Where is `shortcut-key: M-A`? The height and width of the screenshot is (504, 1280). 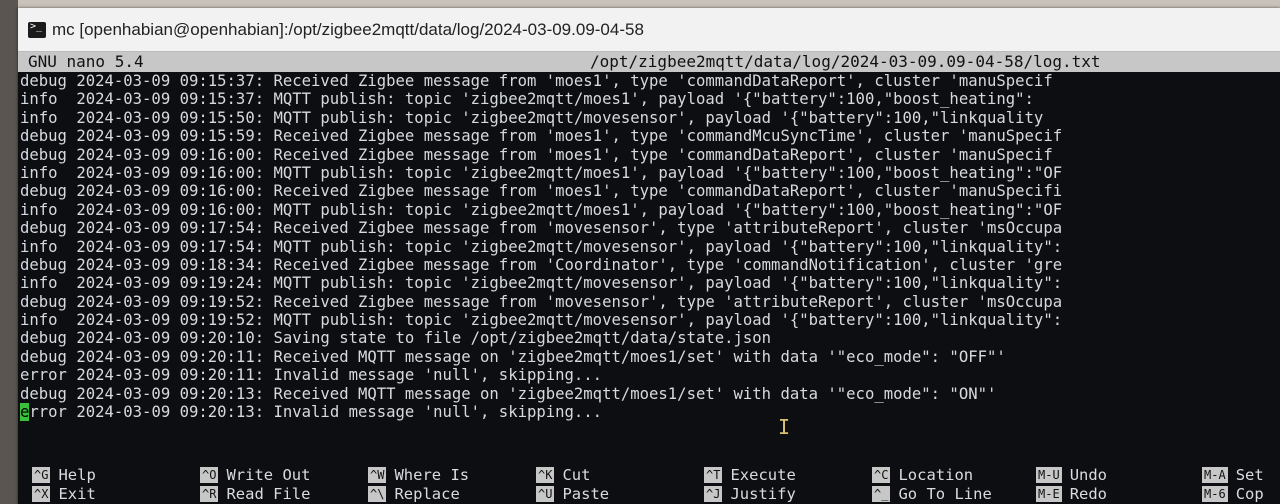
shortcut-key: M-A is located at coordinates (1215, 475).